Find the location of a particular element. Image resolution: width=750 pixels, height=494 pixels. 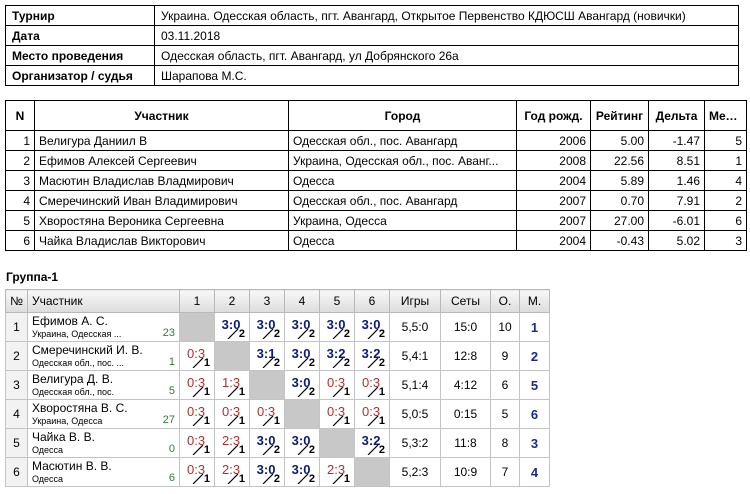

group-points: 10 is located at coordinates (505, 327).